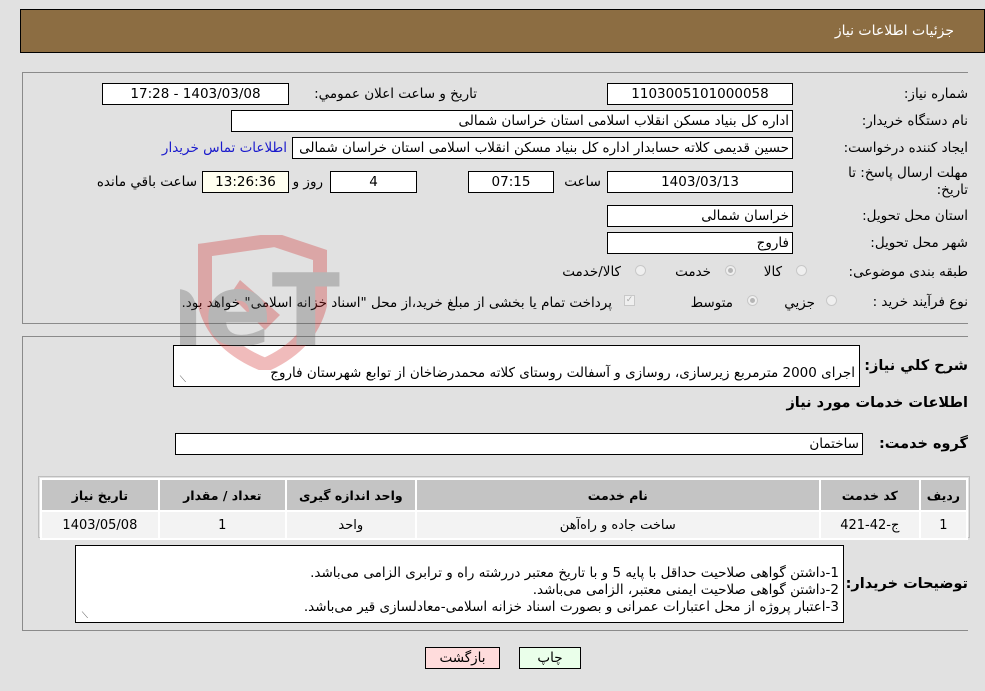 This screenshot has width=985, height=691. Describe the element at coordinates (914, 121) in the screenshot. I see `buyer-org-label: نام دستگاه خریدار:` at that location.